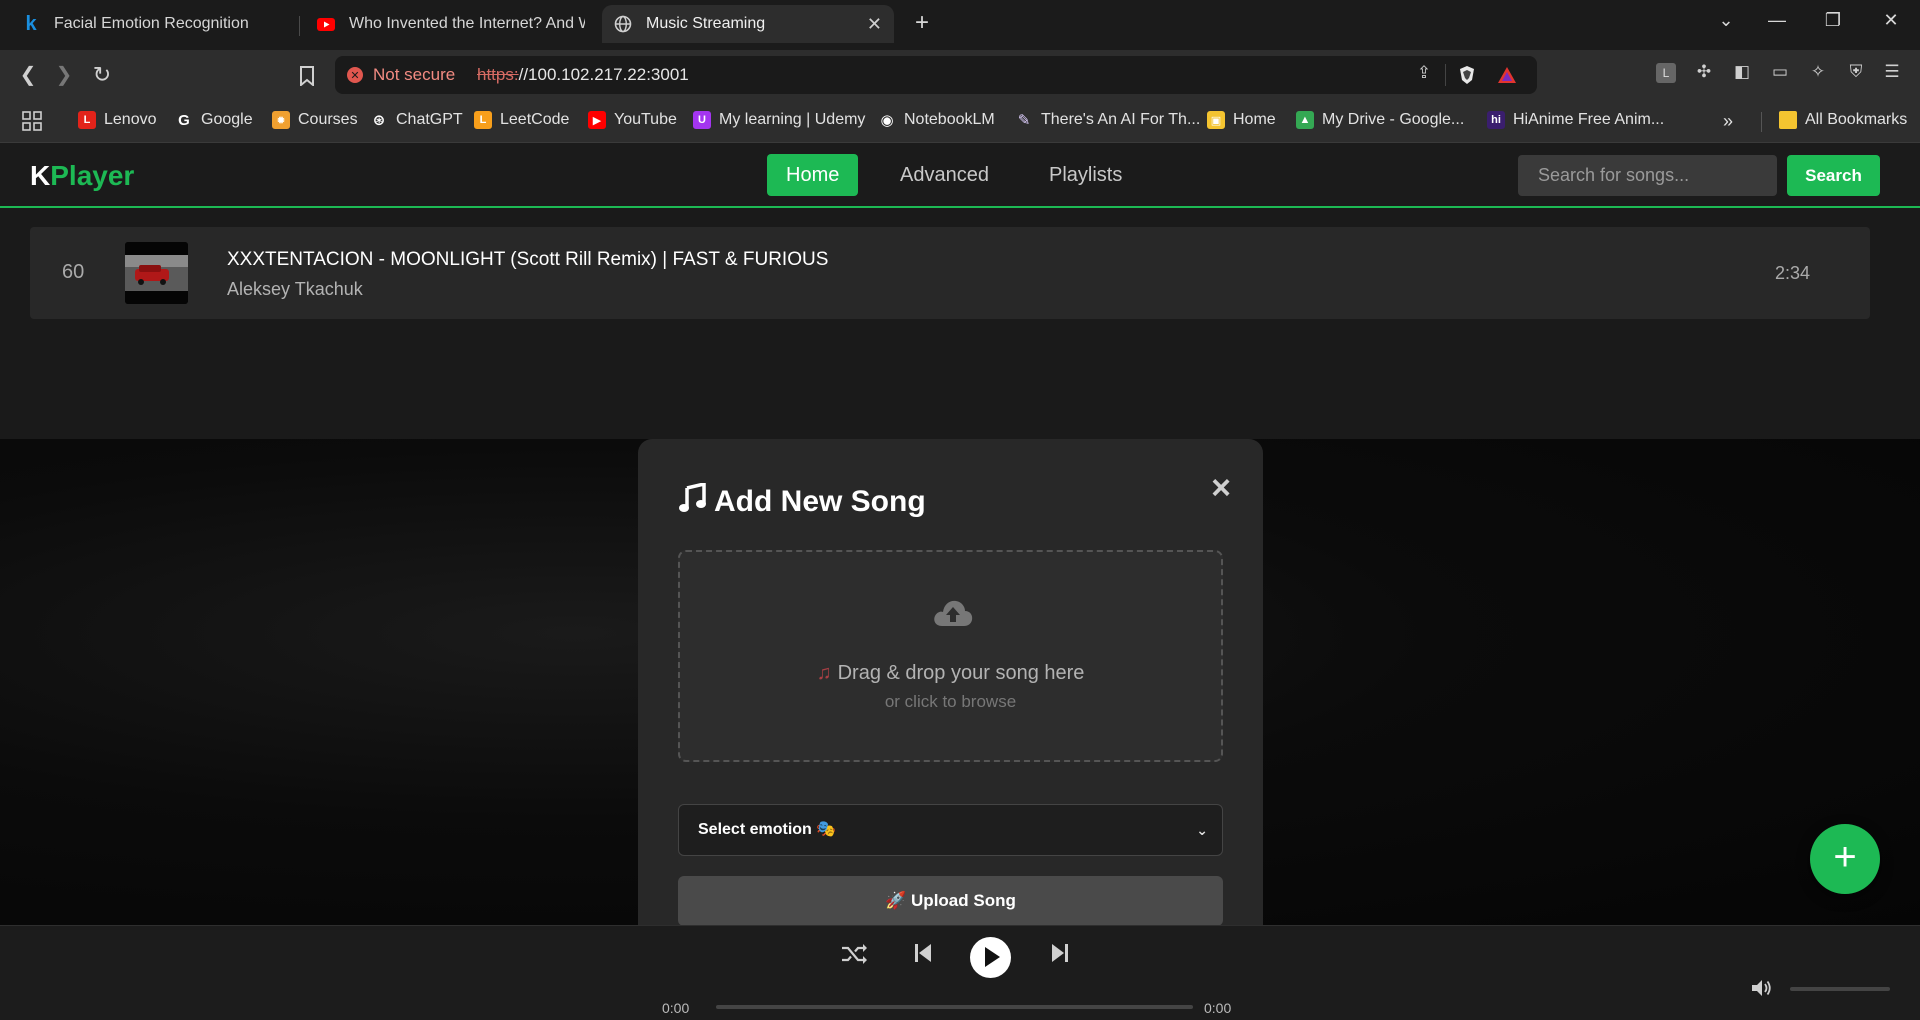 The width and height of the screenshot is (1920, 1020). Describe the element at coordinates (498, 74) in the screenshot. I see `url-protocol: https:` at that location.